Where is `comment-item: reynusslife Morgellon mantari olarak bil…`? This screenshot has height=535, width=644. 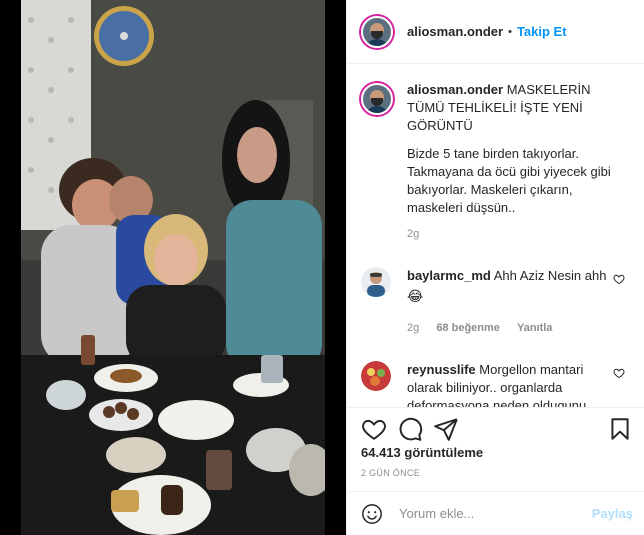 comment-item: reynusslife Morgellon mantari olarak bil… is located at coordinates (496, 384).